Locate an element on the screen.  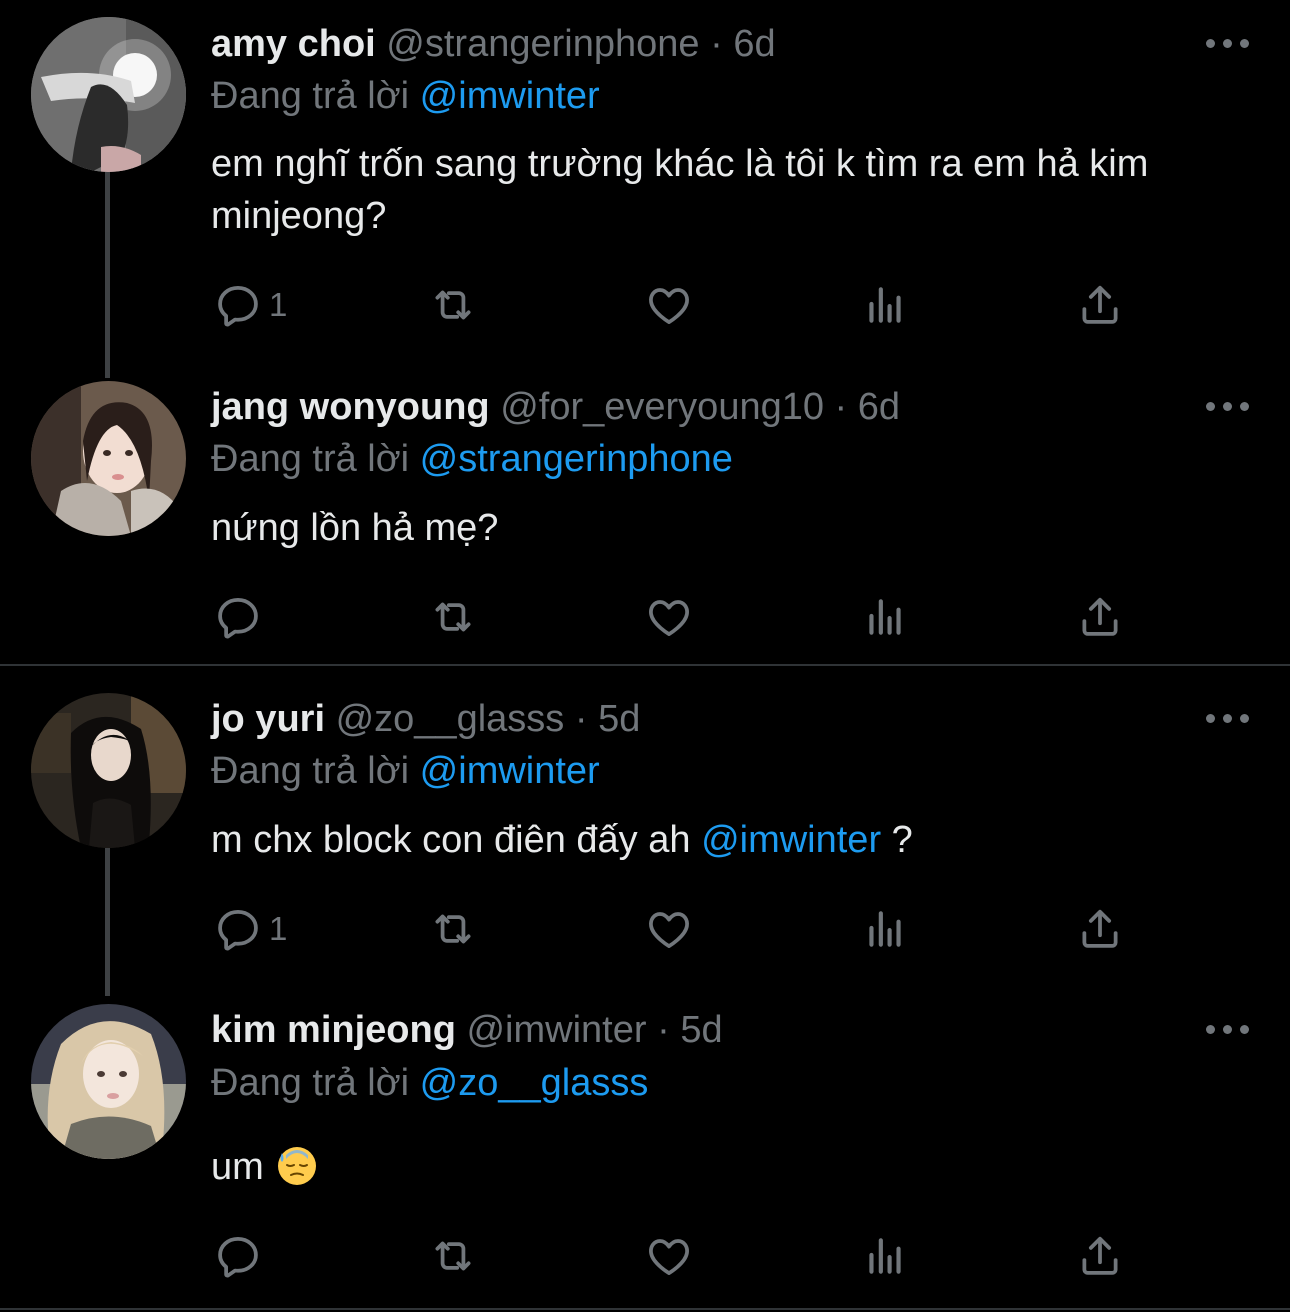
user-handle: @strangerinphone is located at coordinates (542, 44).